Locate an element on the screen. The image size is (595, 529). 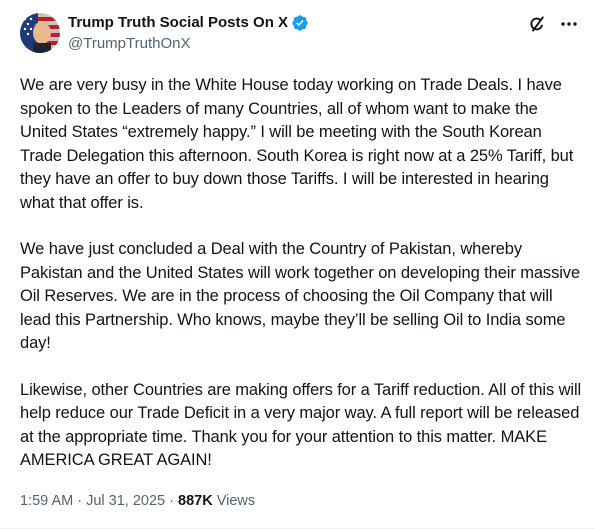
avatar is located at coordinates (40, 33).